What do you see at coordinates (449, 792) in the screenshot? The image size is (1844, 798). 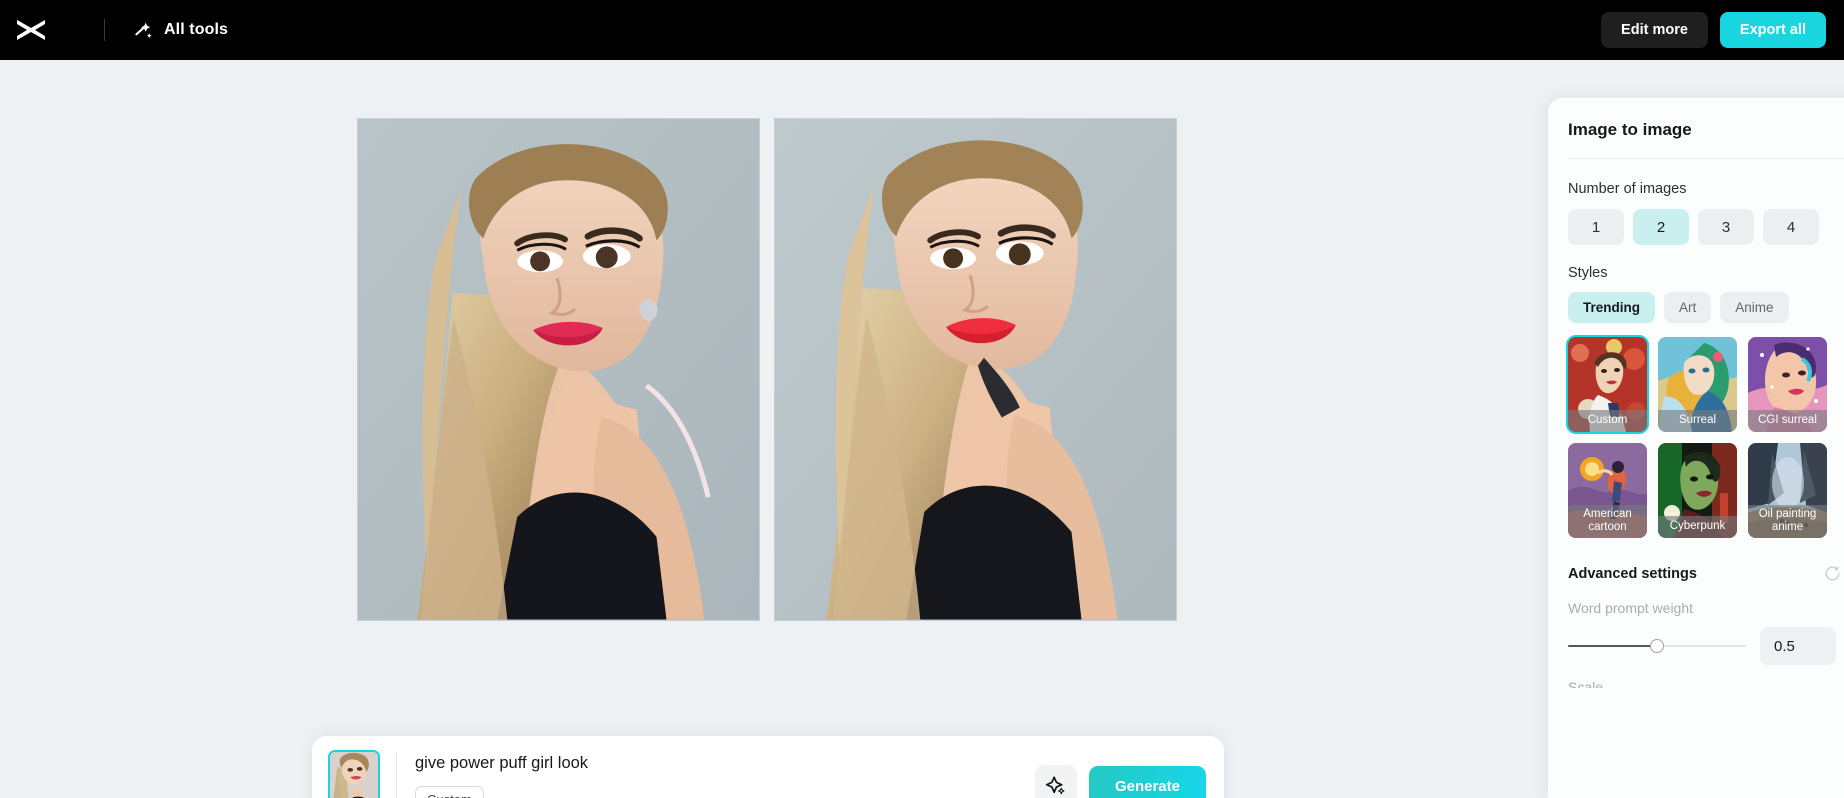 I see `prompt-style-tag: Custom` at bounding box center [449, 792].